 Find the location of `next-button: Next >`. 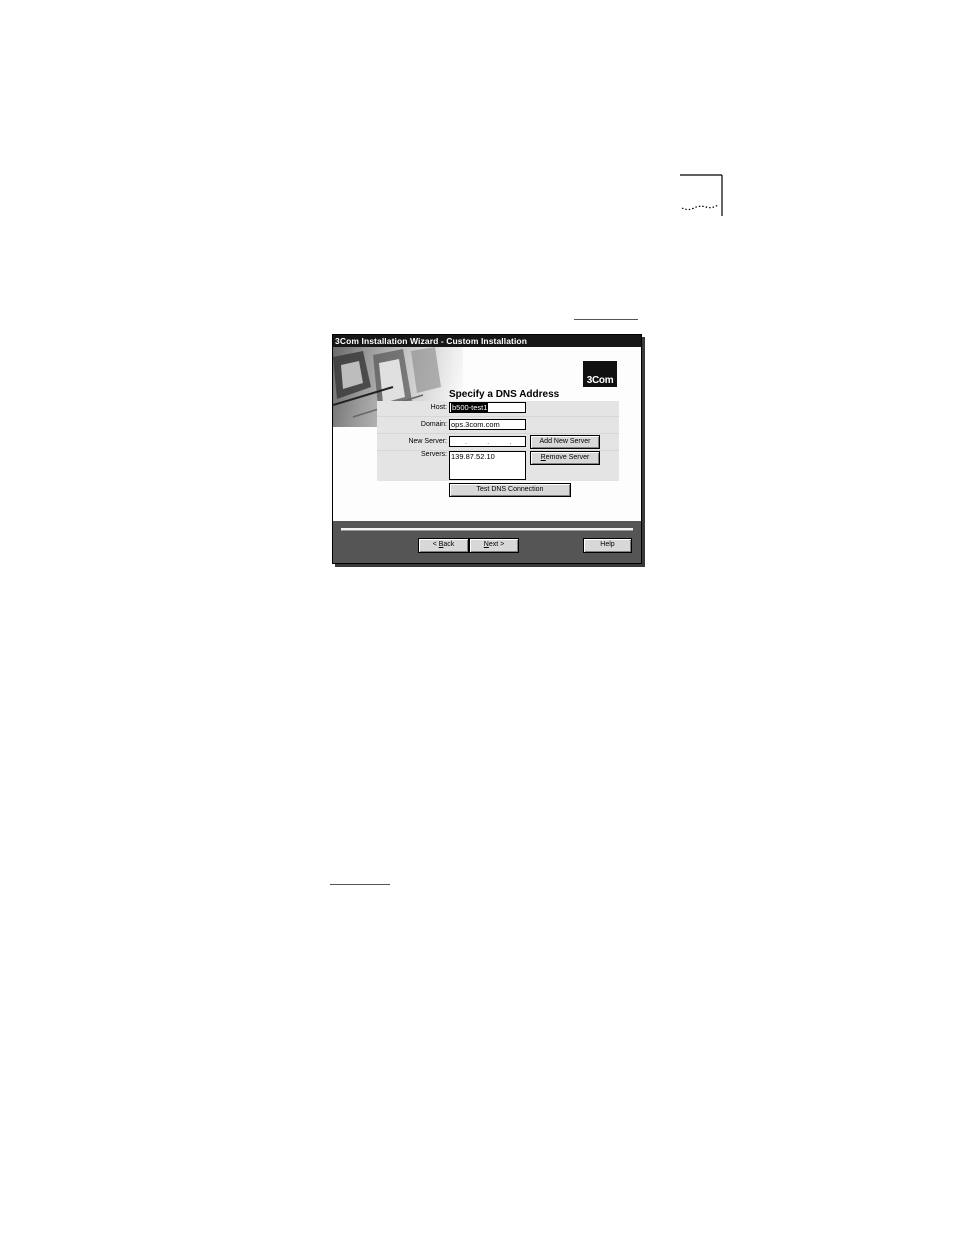

next-button: Next > is located at coordinates (494, 545).